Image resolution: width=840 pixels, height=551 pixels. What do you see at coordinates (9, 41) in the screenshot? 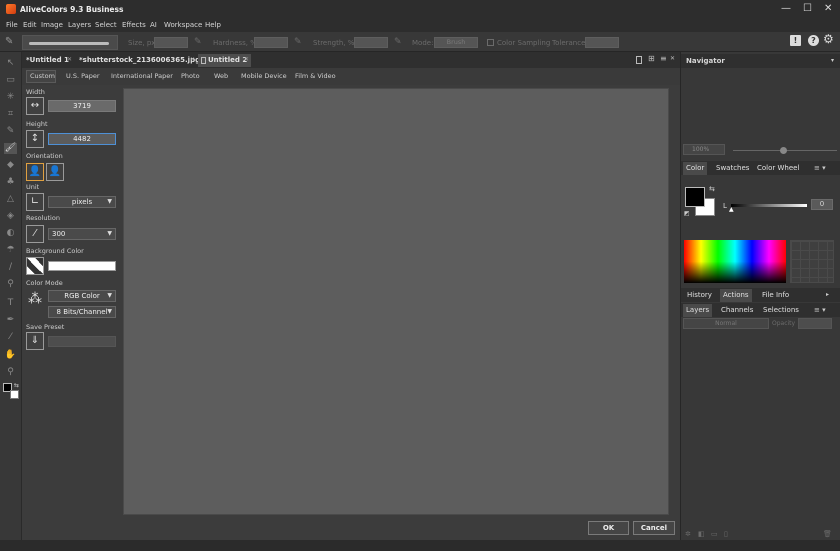
I see `brush-tool-icon: ✎` at bounding box center [9, 41].